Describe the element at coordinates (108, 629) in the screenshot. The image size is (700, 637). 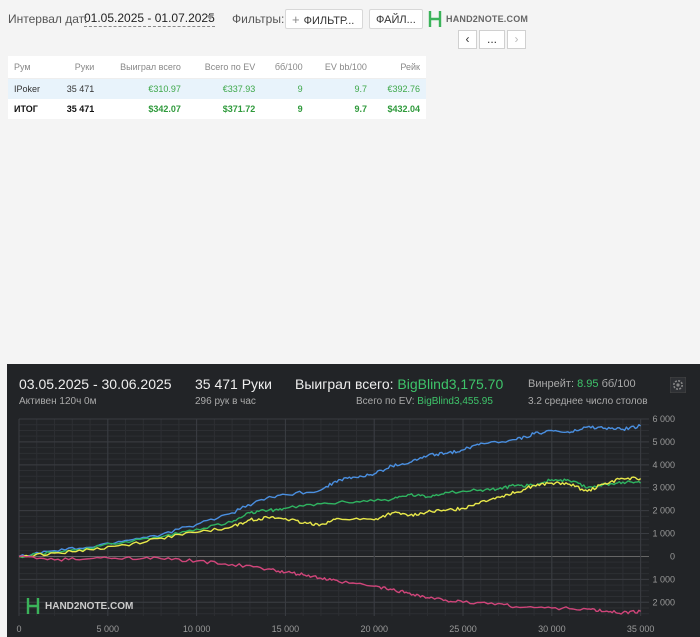
I see `x-tick-label: 5 000` at that location.